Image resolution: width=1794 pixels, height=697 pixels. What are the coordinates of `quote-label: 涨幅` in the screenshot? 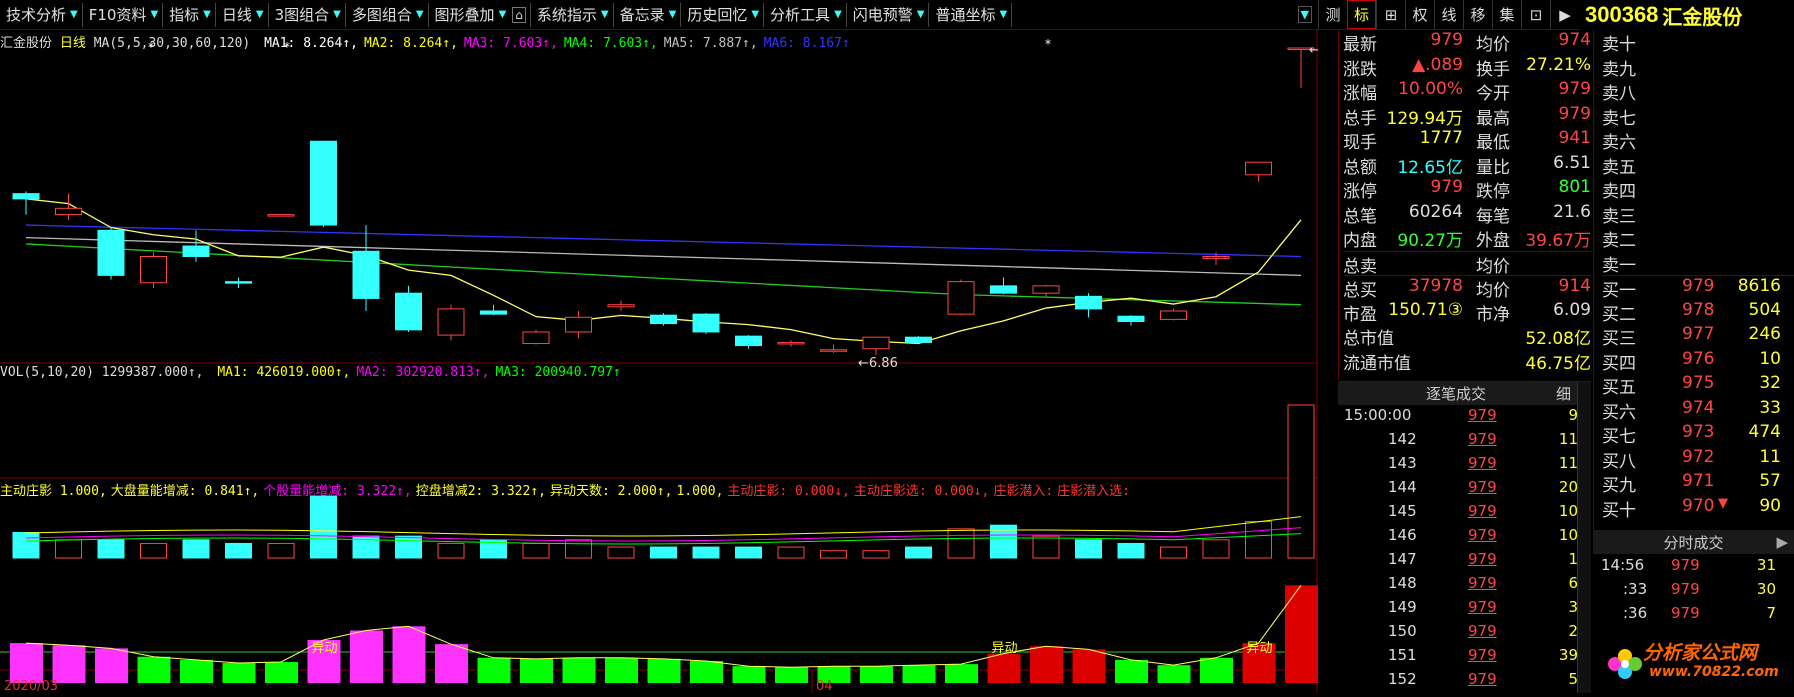 It's located at (1360, 94).